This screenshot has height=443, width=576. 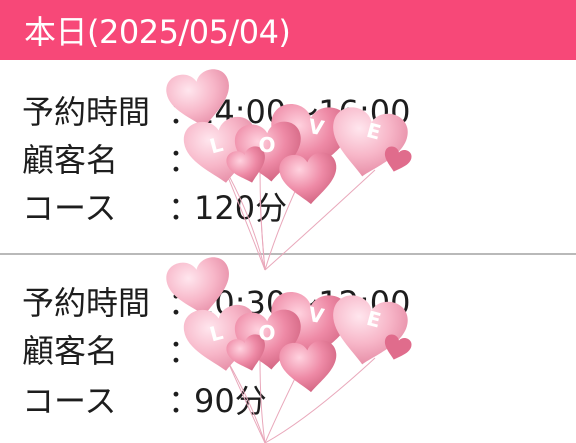 I want to click on page-header: 本日(2025/05/04), so click(x=288, y=30).